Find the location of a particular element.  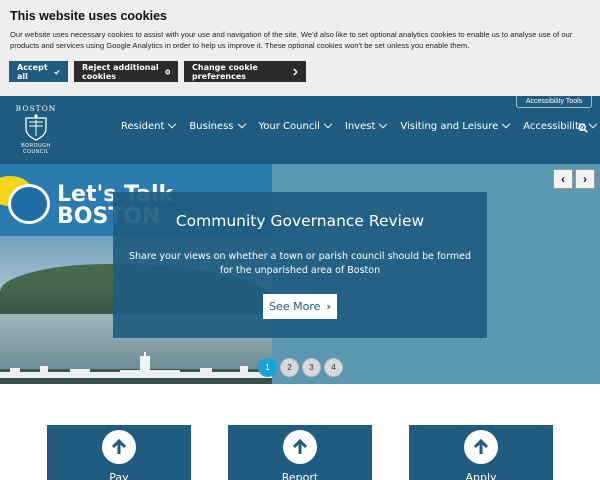

slide-dot-4: 4 is located at coordinates (333, 367).